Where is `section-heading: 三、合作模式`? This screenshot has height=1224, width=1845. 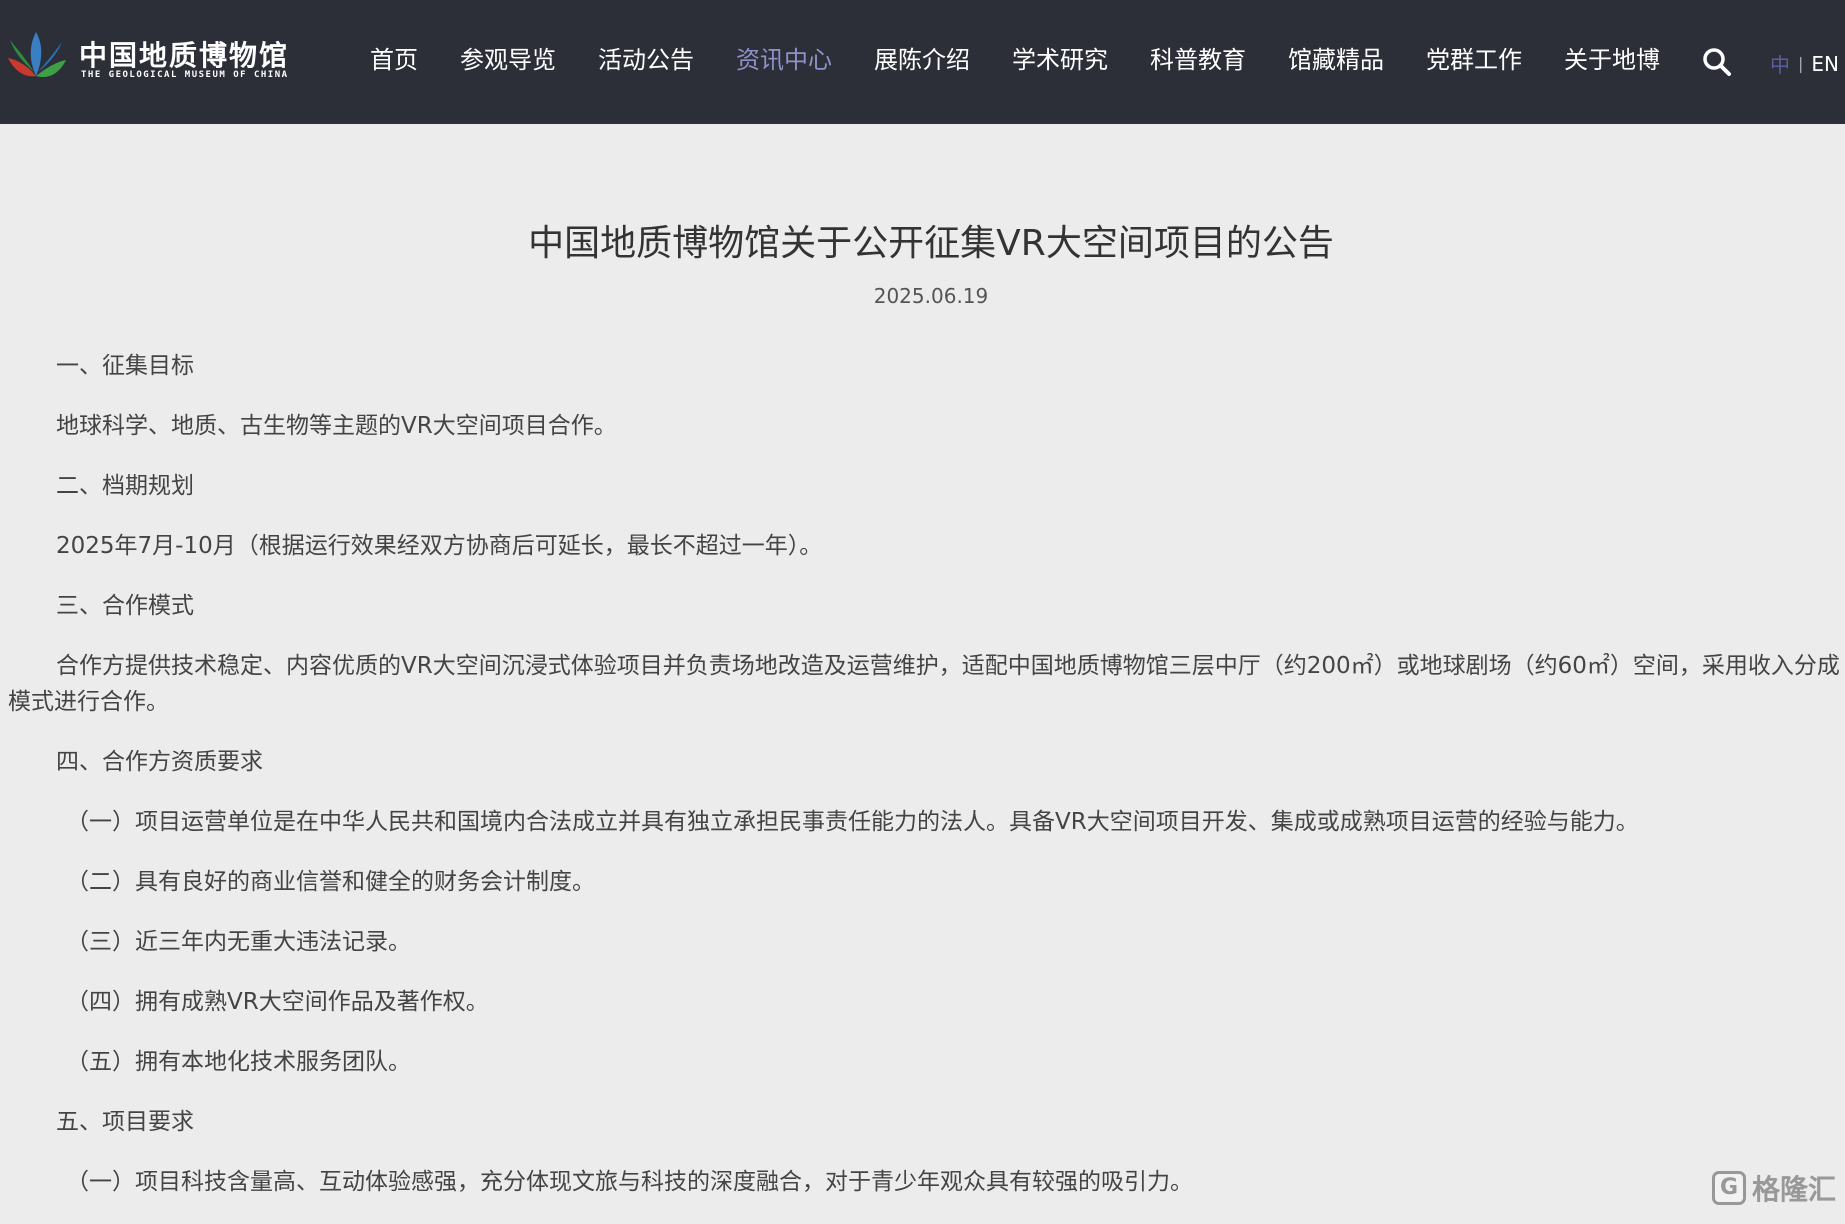 section-heading: 三、合作模式 is located at coordinates (125, 606).